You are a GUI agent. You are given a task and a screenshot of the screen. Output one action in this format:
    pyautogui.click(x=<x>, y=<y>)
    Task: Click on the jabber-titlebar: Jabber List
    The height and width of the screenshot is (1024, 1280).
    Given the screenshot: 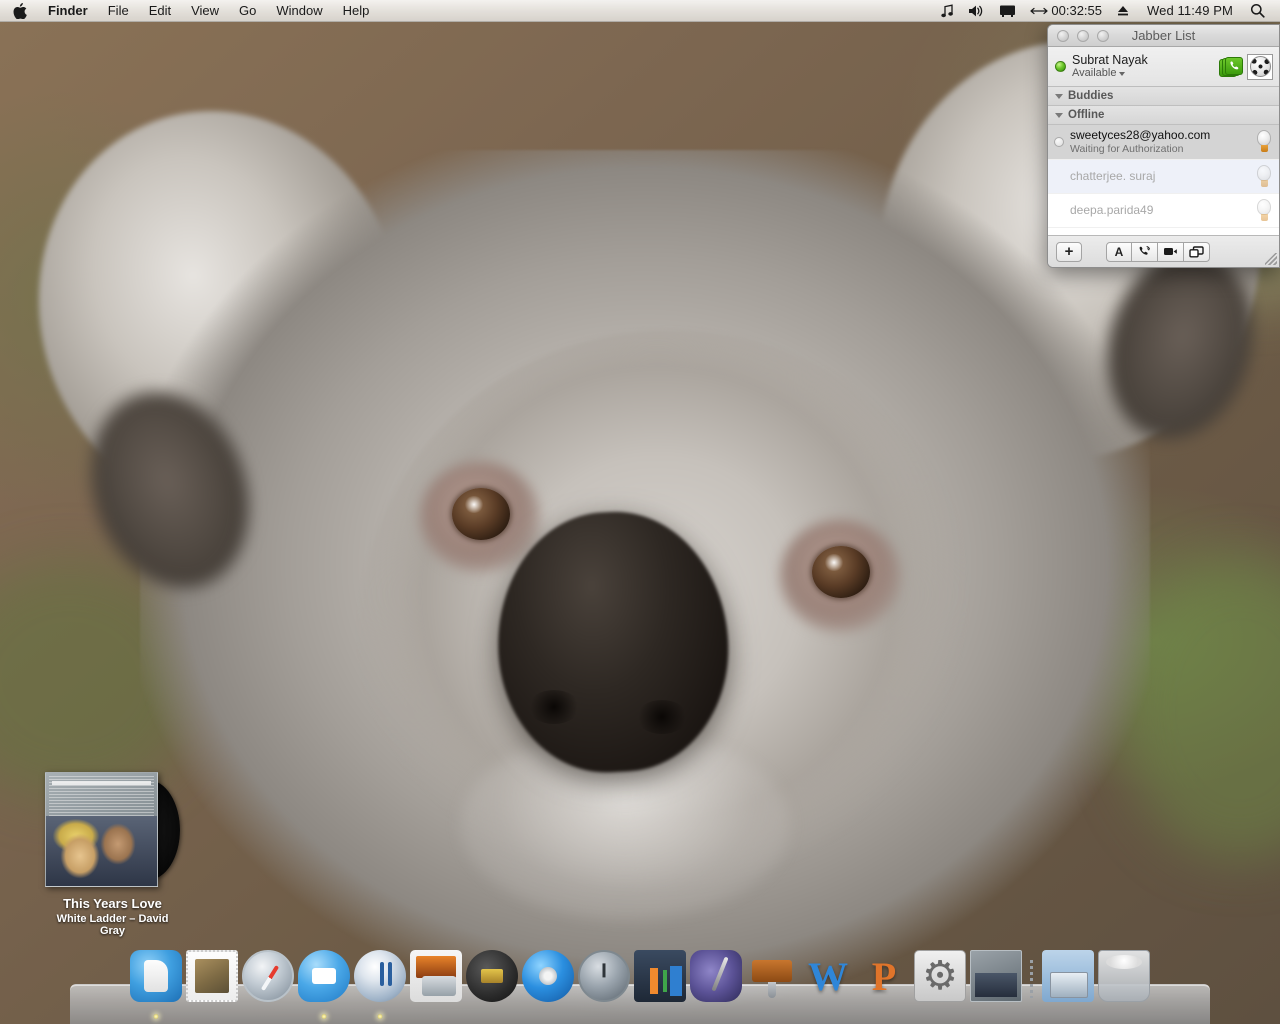 What is the action you would take?
    pyautogui.click(x=1163, y=36)
    